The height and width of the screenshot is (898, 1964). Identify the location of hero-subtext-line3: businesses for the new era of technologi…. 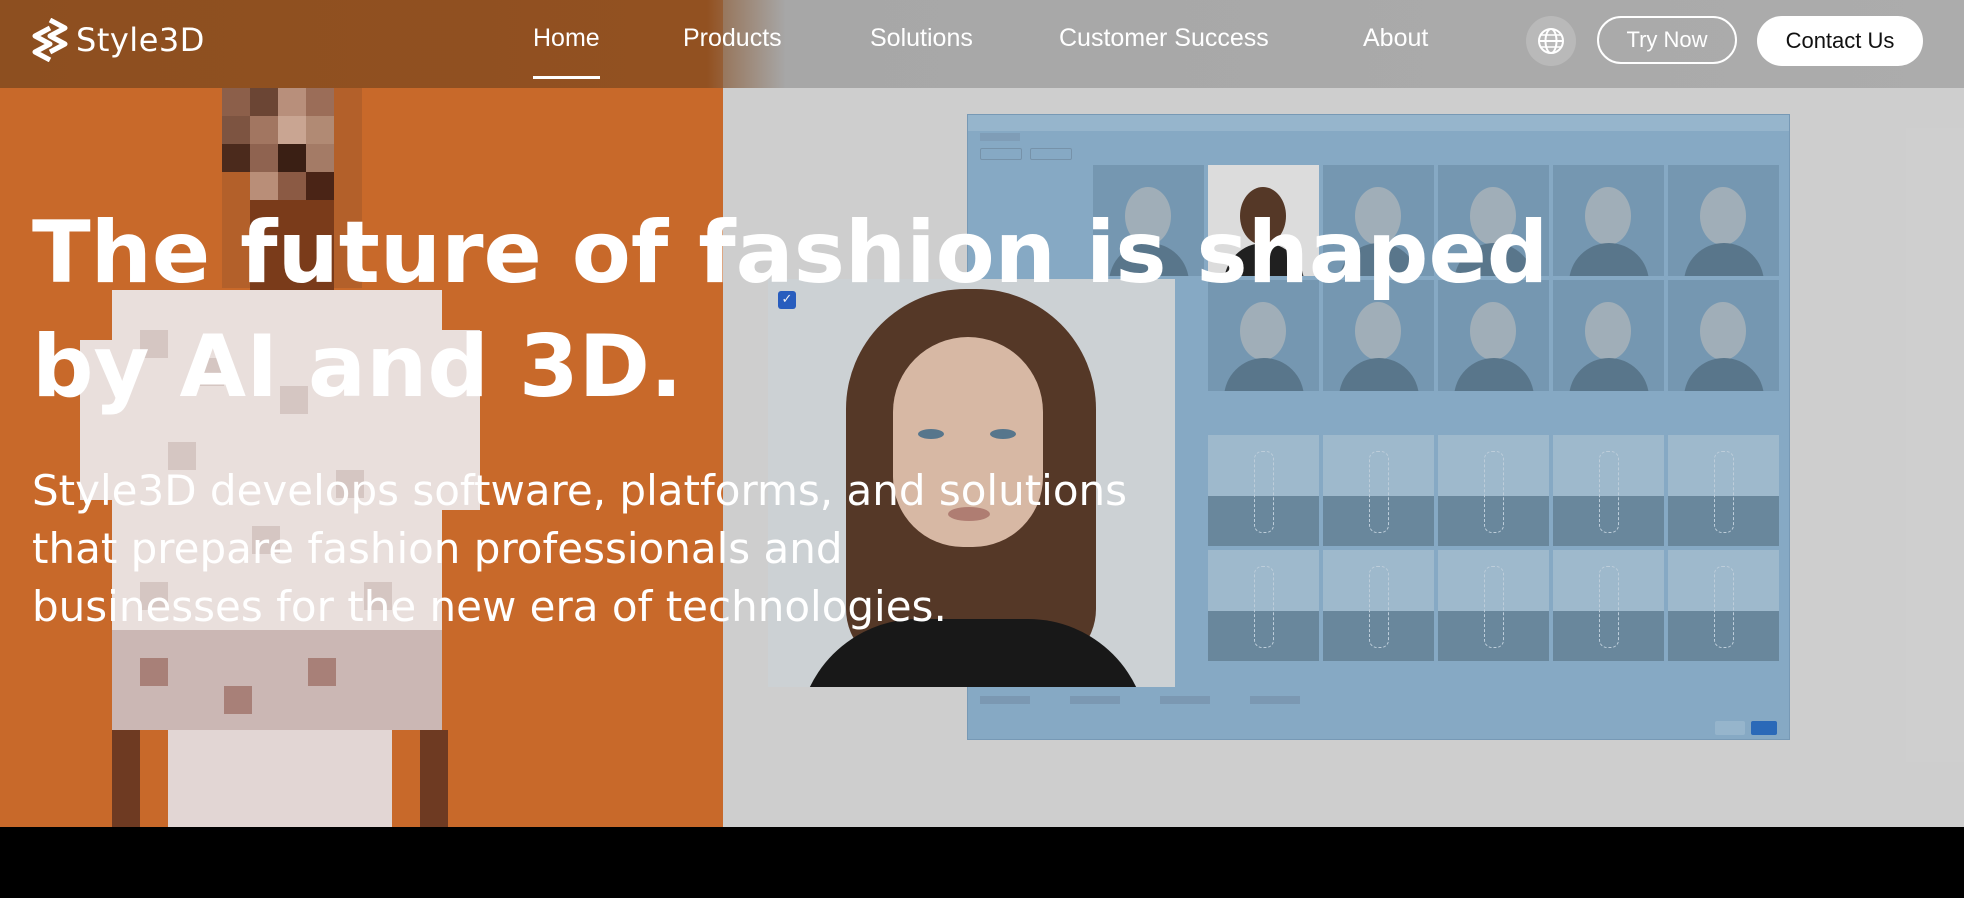
(489, 606).